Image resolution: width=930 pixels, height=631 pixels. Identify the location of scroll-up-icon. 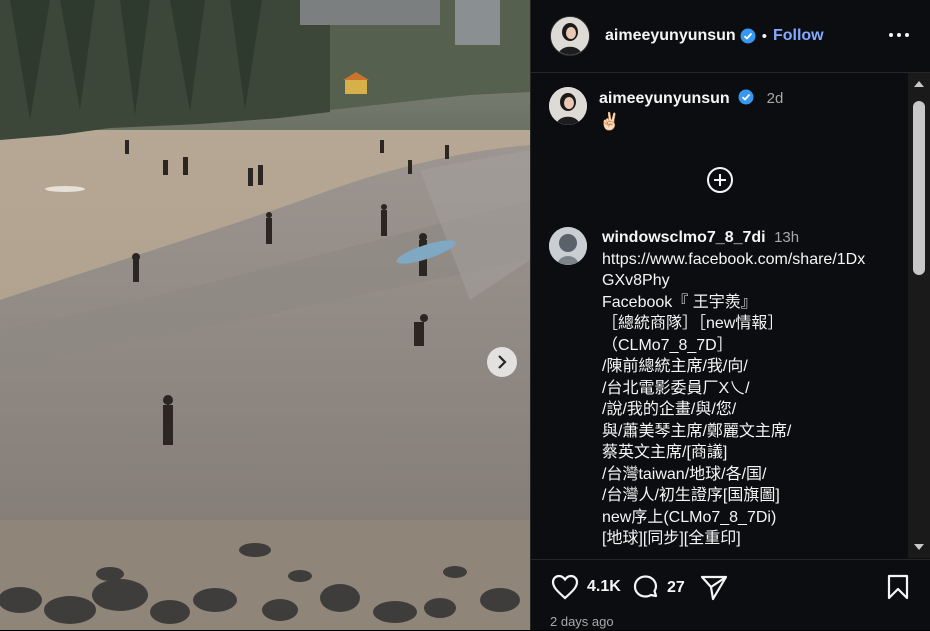
(919, 84).